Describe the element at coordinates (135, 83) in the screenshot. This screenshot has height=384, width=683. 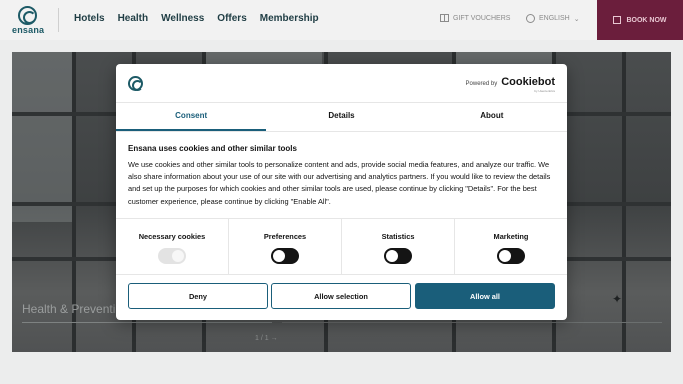
I see `ensana-logo-icon` at that location.